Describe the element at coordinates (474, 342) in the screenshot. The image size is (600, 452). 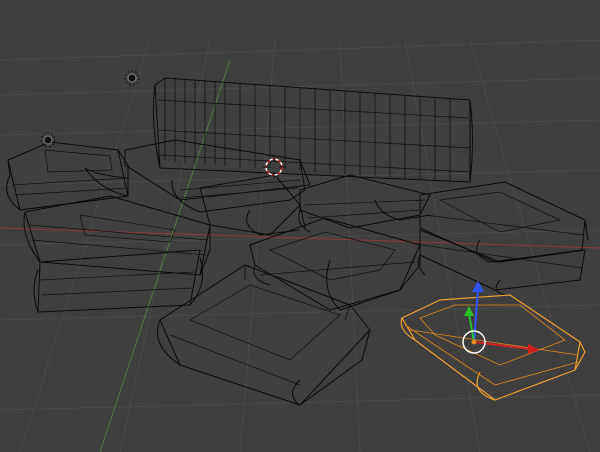
I see `object-origin-icon` at that location.